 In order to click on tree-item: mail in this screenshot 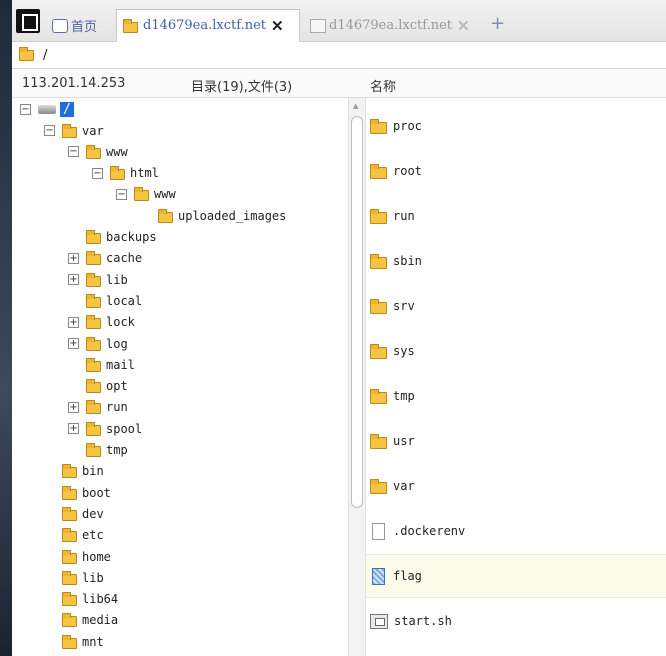, I will do `click(110, 364)`.